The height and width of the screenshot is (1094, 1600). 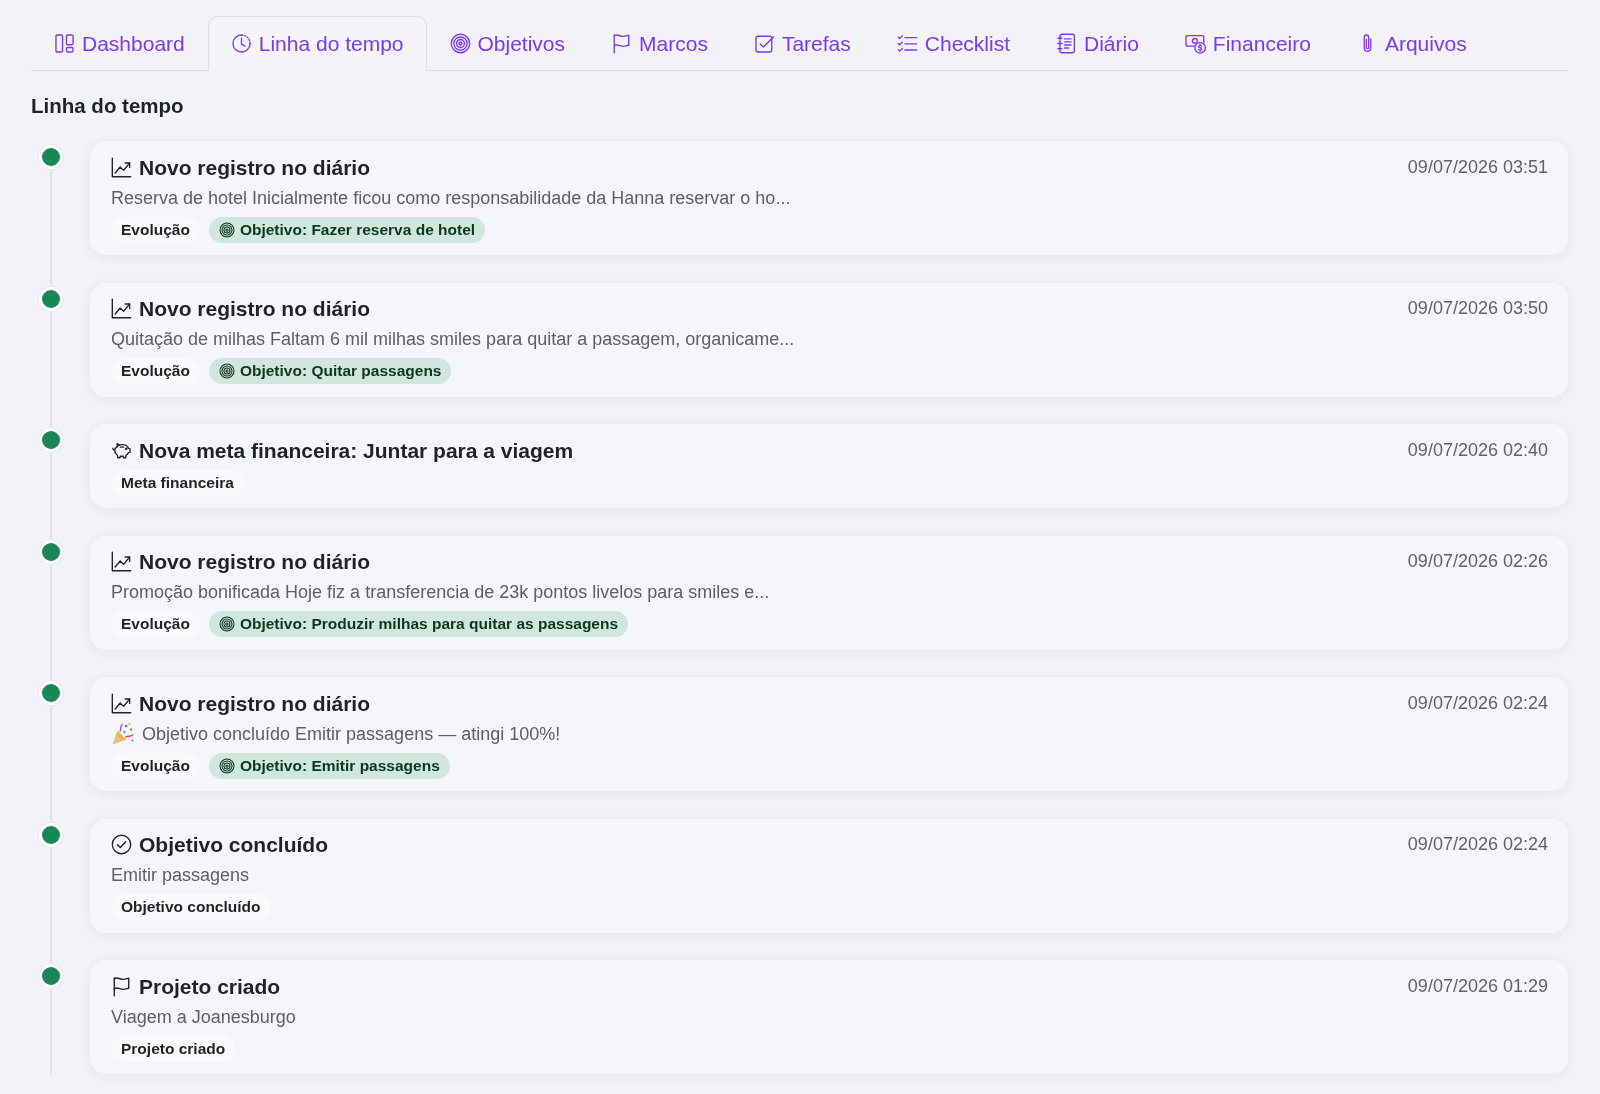 I want to click on tab: Dashboard, so click(x=119, y=43).